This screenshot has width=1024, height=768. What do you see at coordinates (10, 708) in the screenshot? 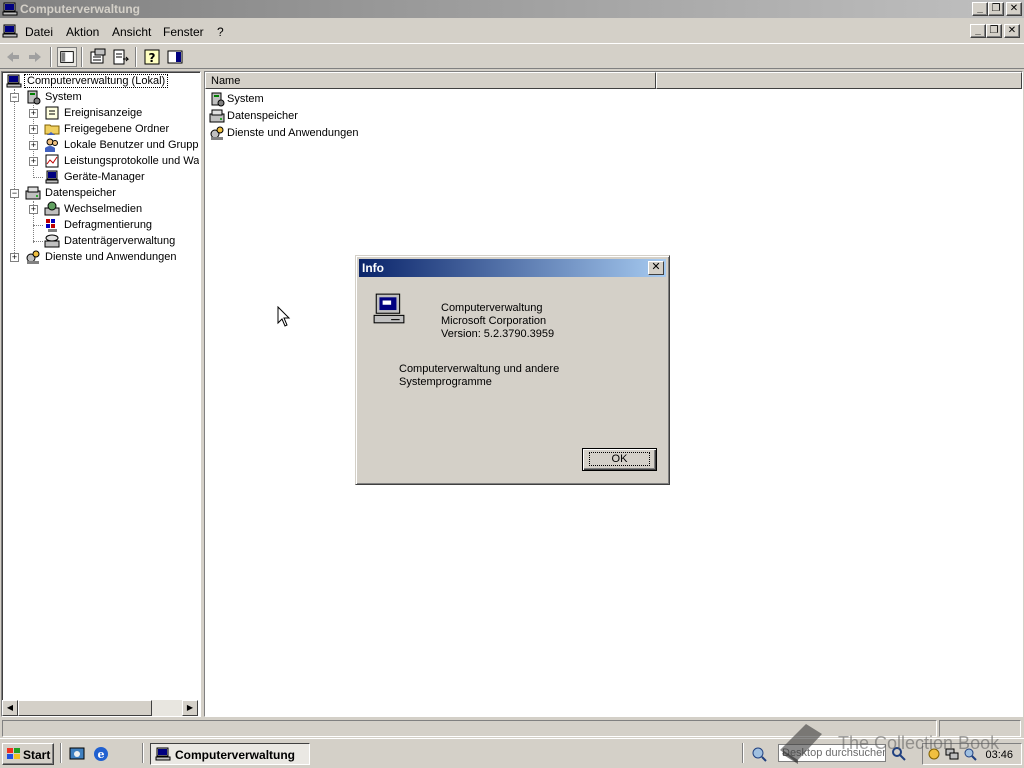
I see `scroll-left-button: ◀` at bounding box center [10, 708].